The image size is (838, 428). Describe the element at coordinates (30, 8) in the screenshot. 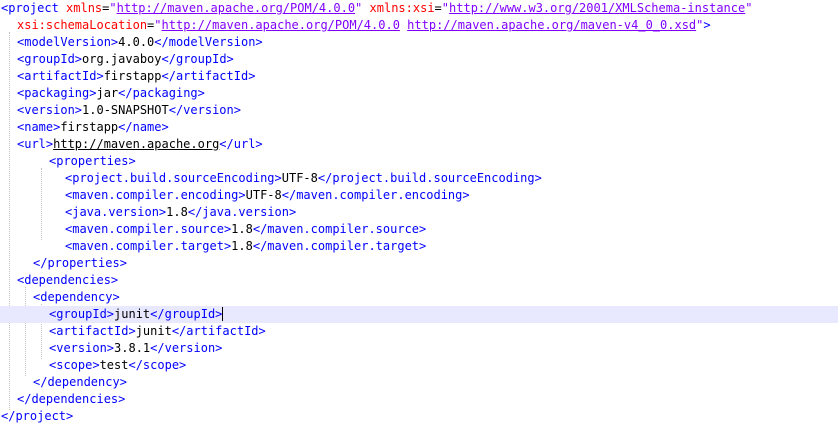

I see `xml-tag: <project` at that location.